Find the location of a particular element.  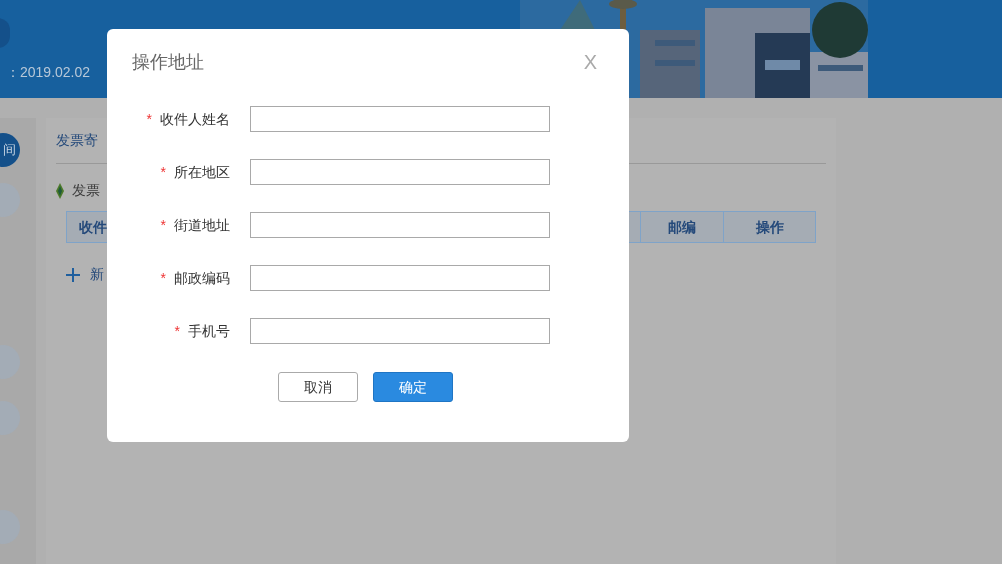

dialog-title: 操作地址 is located at coordinates (168, 62).